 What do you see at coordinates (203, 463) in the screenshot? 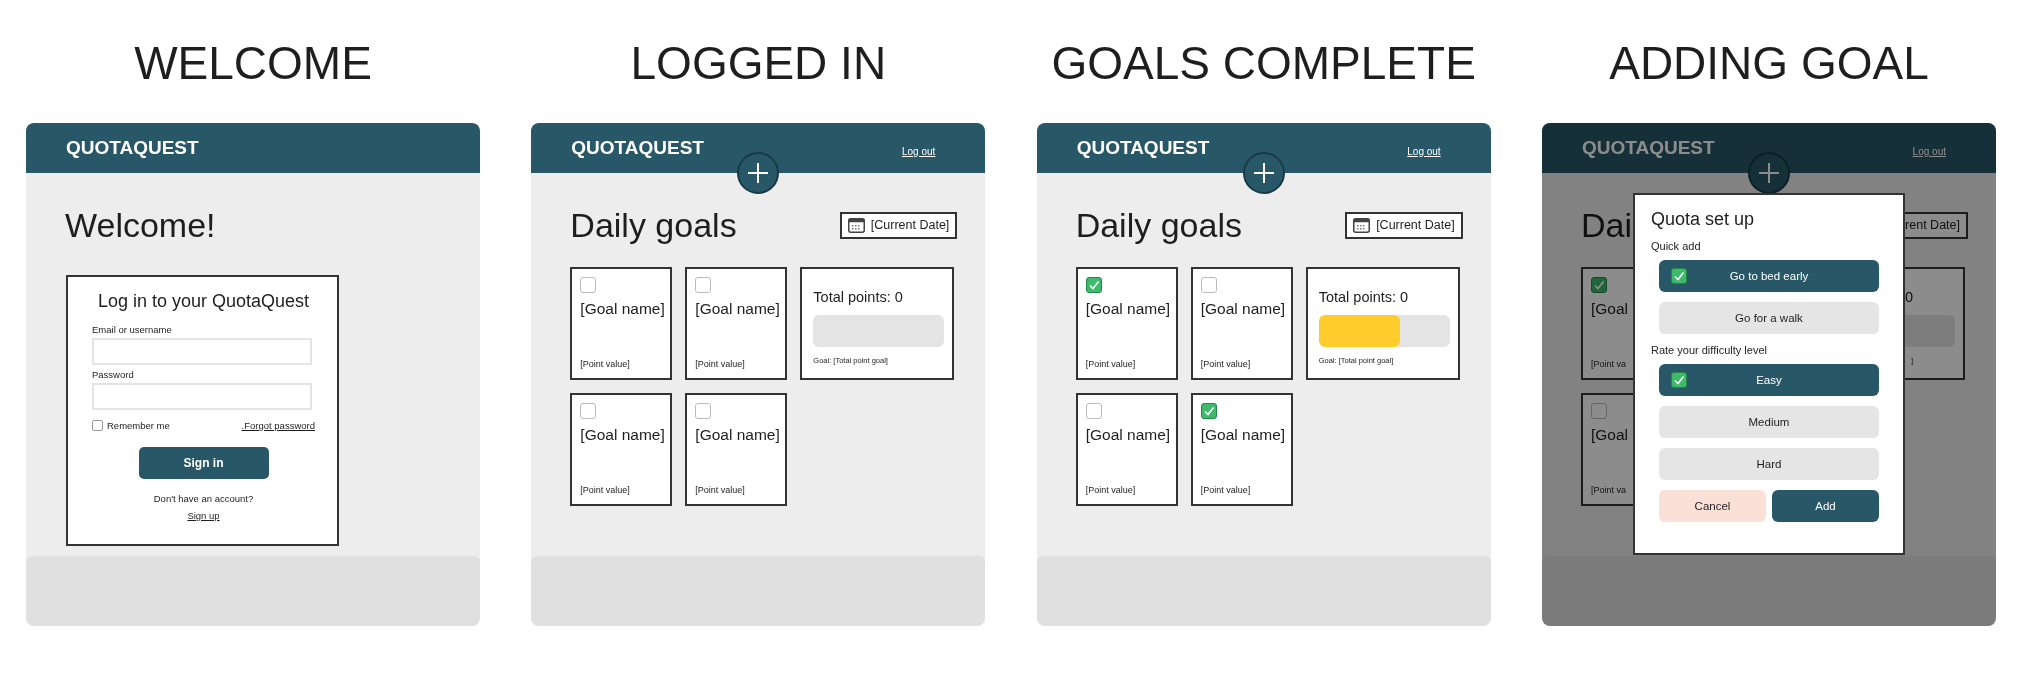
I see `sign-in-button: Sign in` at bounding box center [203, 463].